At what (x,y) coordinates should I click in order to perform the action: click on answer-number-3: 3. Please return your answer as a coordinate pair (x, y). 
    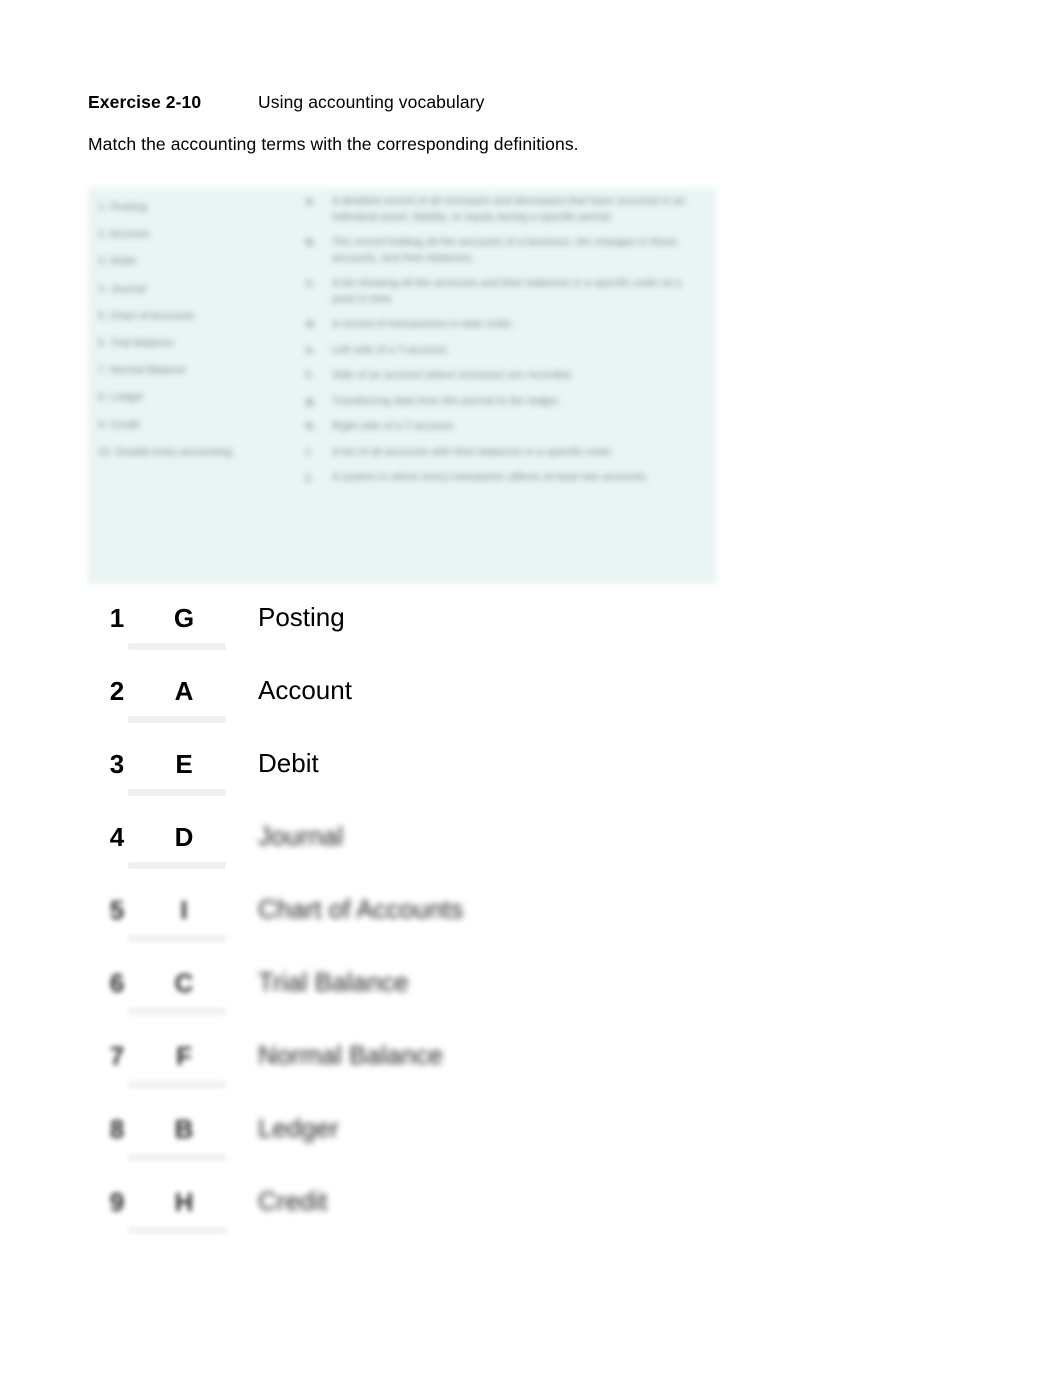
    Looking at the image, I should click on (117, 764).